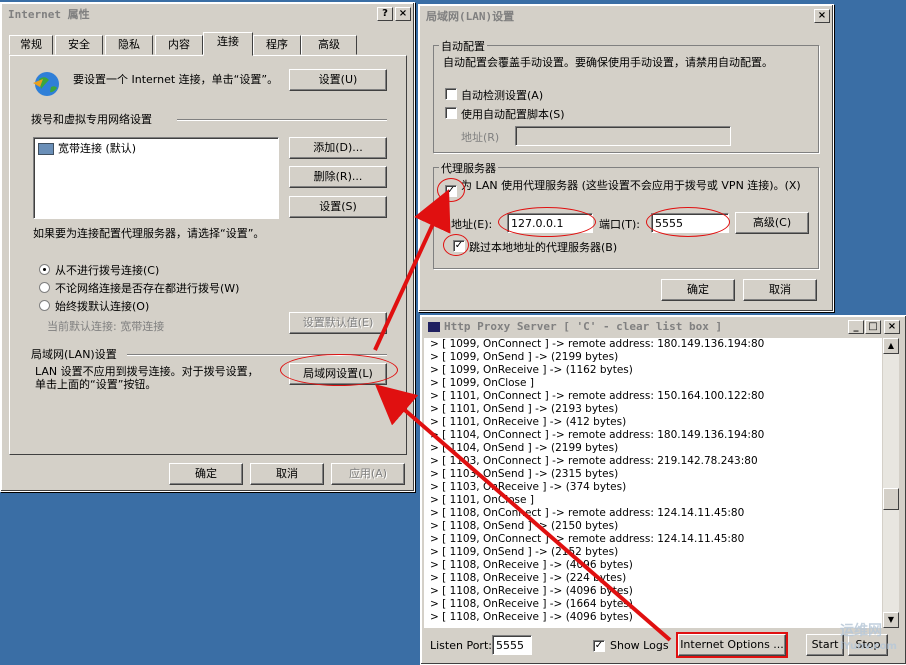 This screenshot has height=665, width=906. What do you see at coordinates (656, 422) in the screenshot?
I see `log-line: > [ 1101, OnReceive ] -> (412 bytes)` at bounding box center [656, 422].